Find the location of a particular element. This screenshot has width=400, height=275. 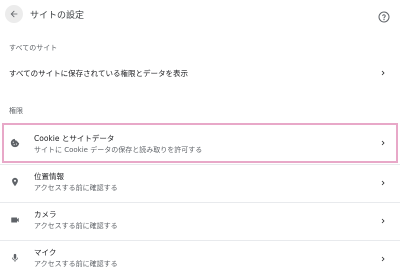

all-sites-row: すべてのサイトに保存されている権限とデータを表示 is located at coordinates (200, 73).